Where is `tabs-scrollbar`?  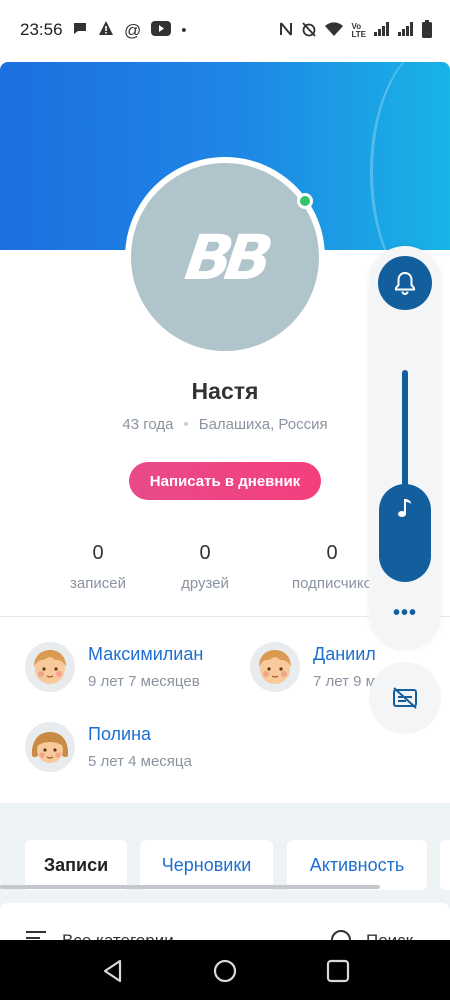
tabs-scrollbar is located at coordinates (190, 887).